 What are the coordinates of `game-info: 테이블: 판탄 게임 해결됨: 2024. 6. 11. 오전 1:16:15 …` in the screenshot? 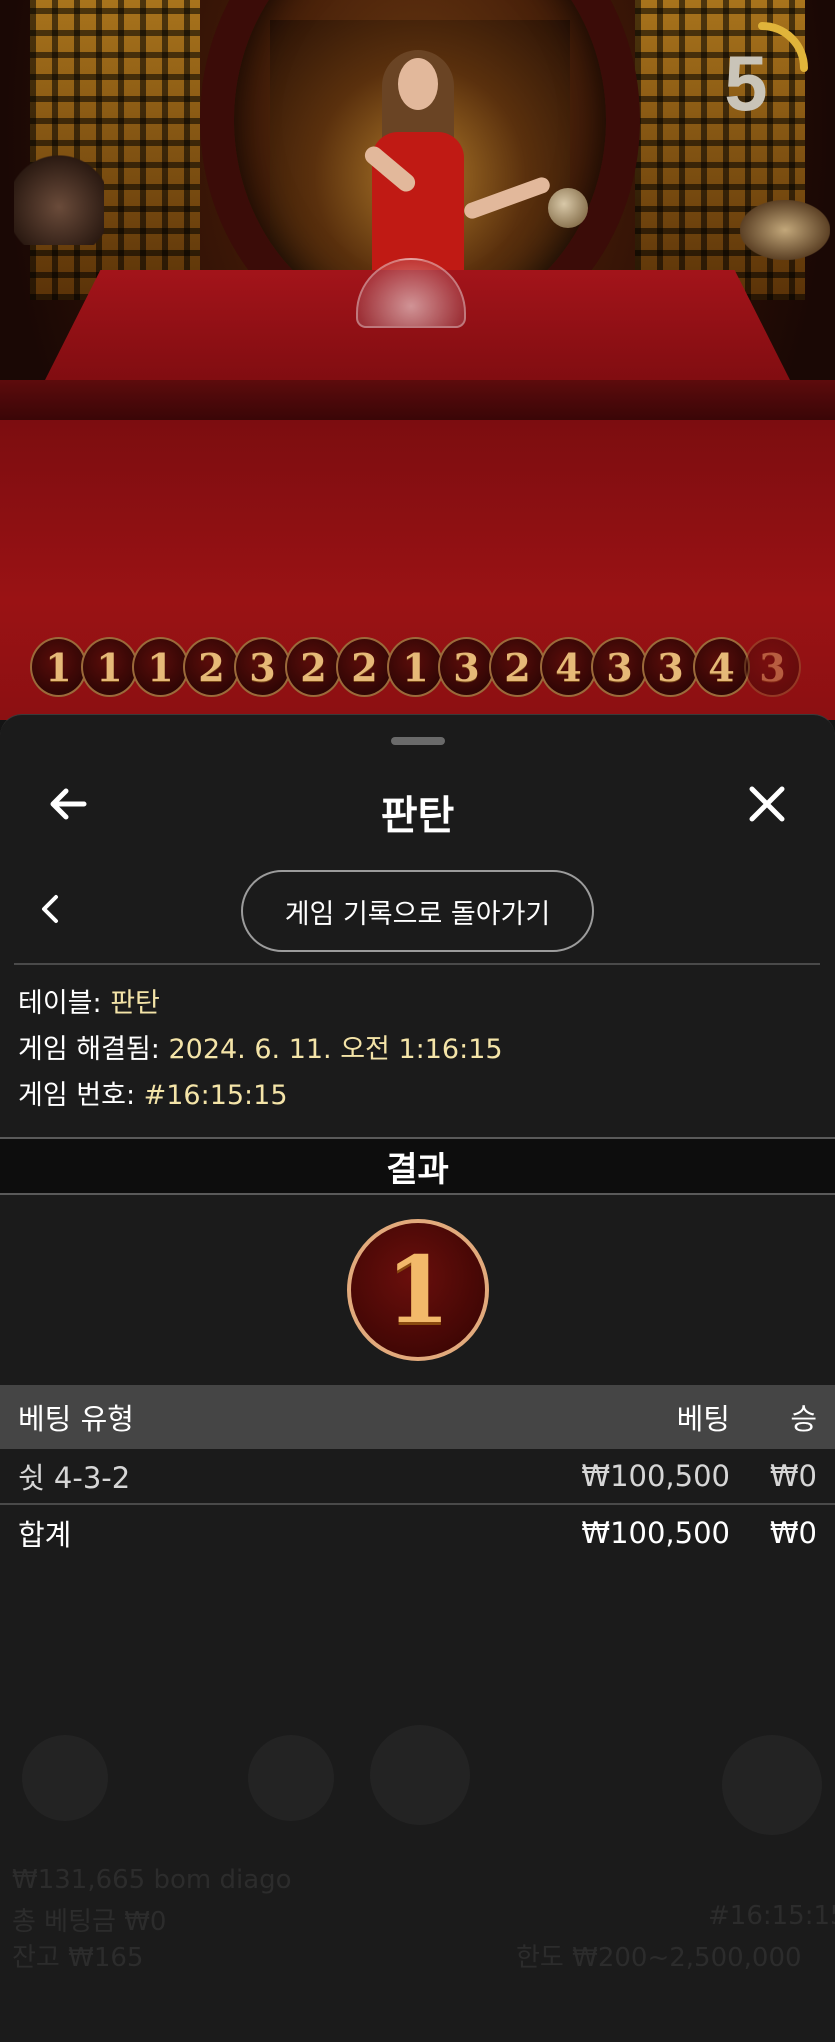 It's located at (260, 1050).